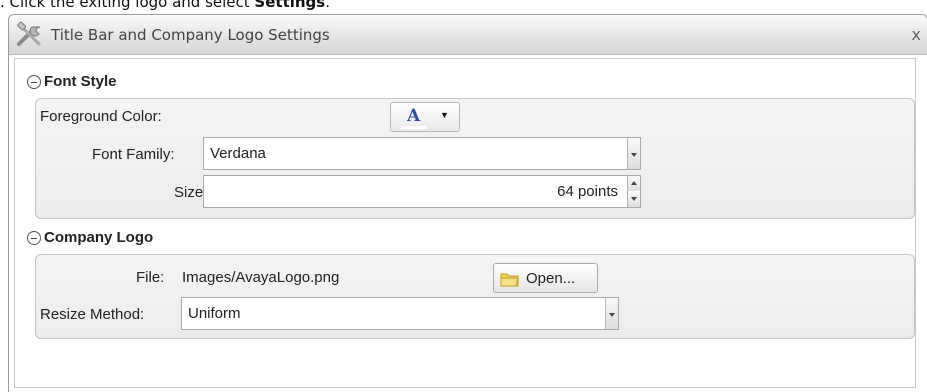 The height and width of the screenshot is (392, 927). I want to click on spin-up-icon, so click(633, 184).